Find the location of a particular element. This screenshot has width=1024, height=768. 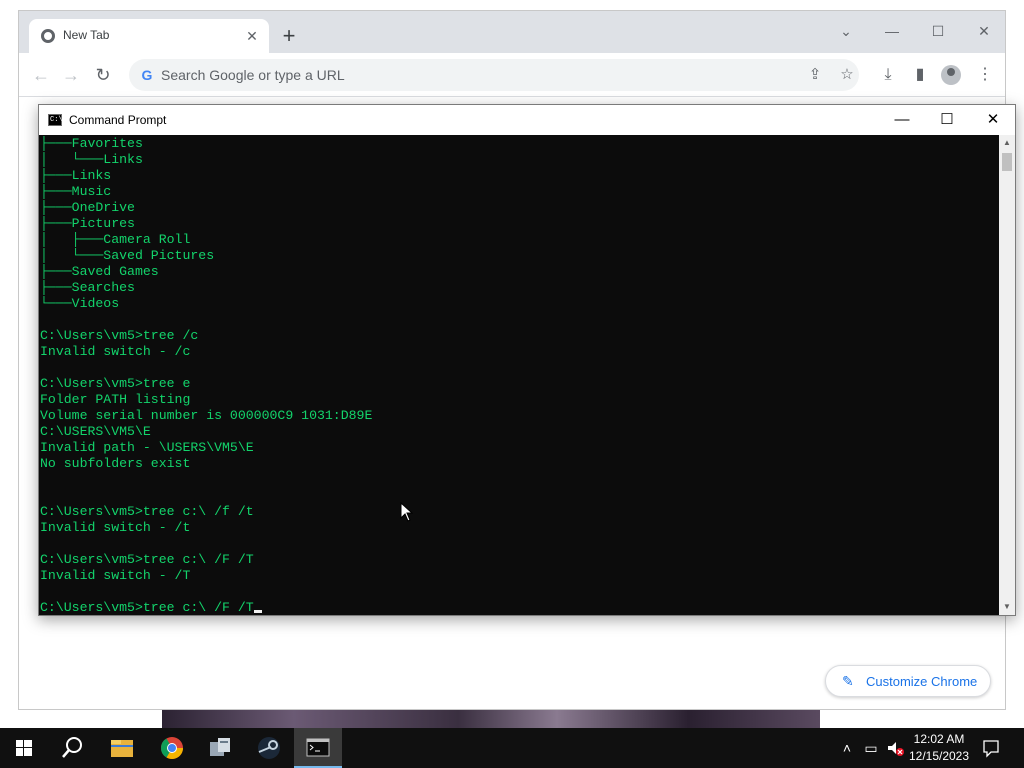

start-button is located at coordinates (24, 748).